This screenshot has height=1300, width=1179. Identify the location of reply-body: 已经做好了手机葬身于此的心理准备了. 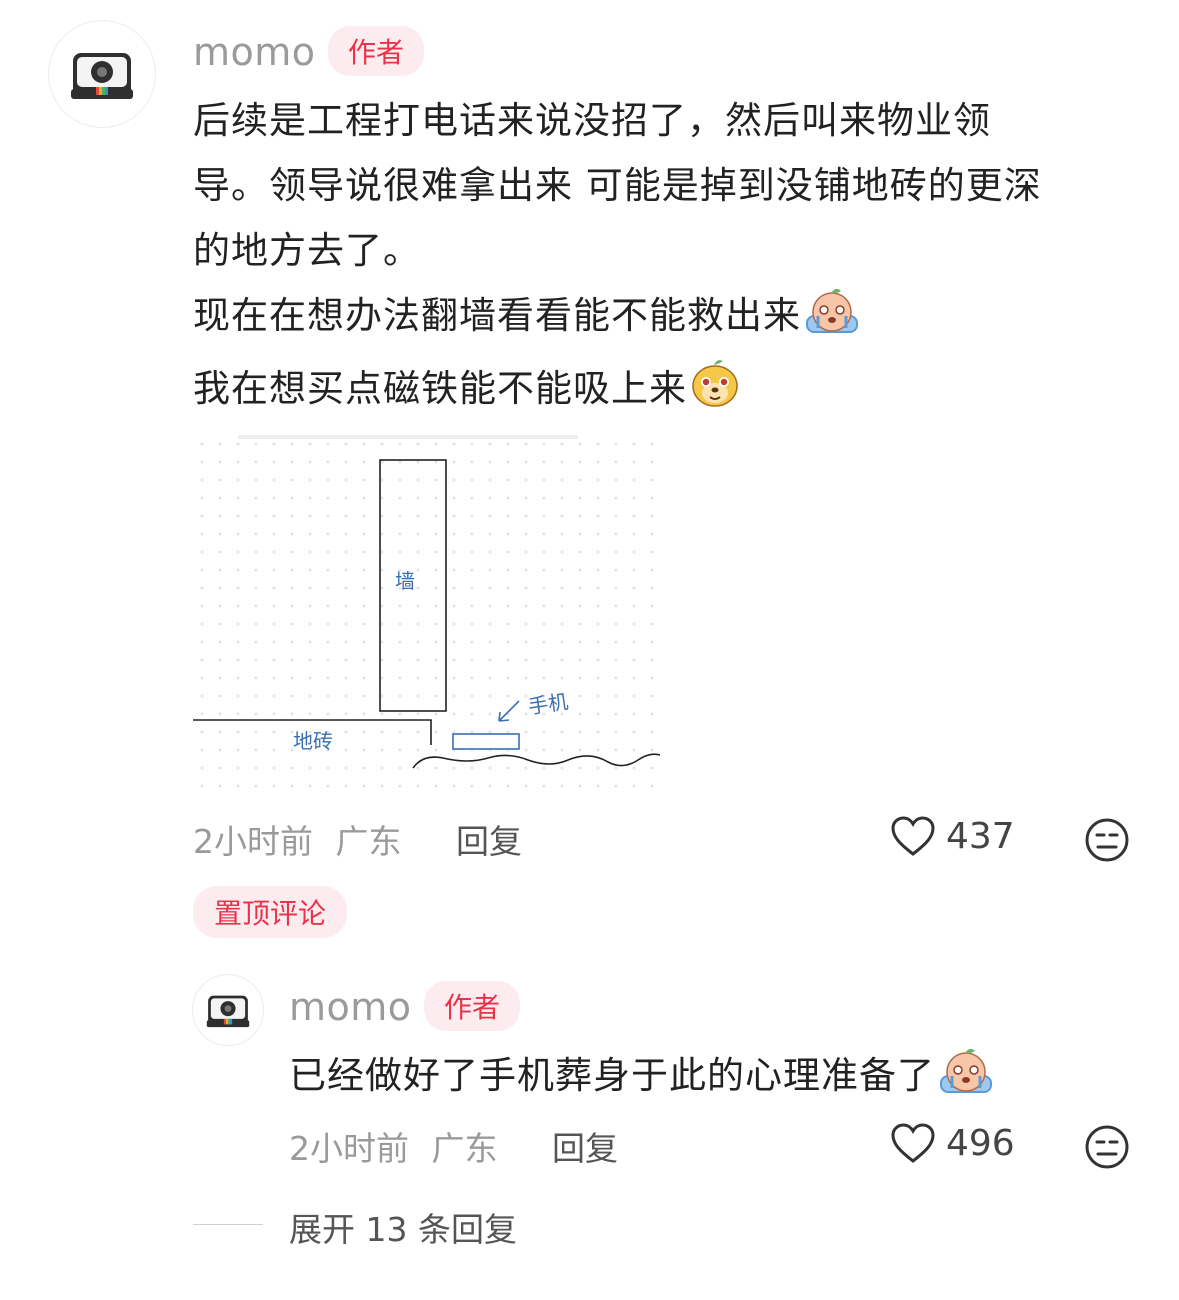
(719, 1079).